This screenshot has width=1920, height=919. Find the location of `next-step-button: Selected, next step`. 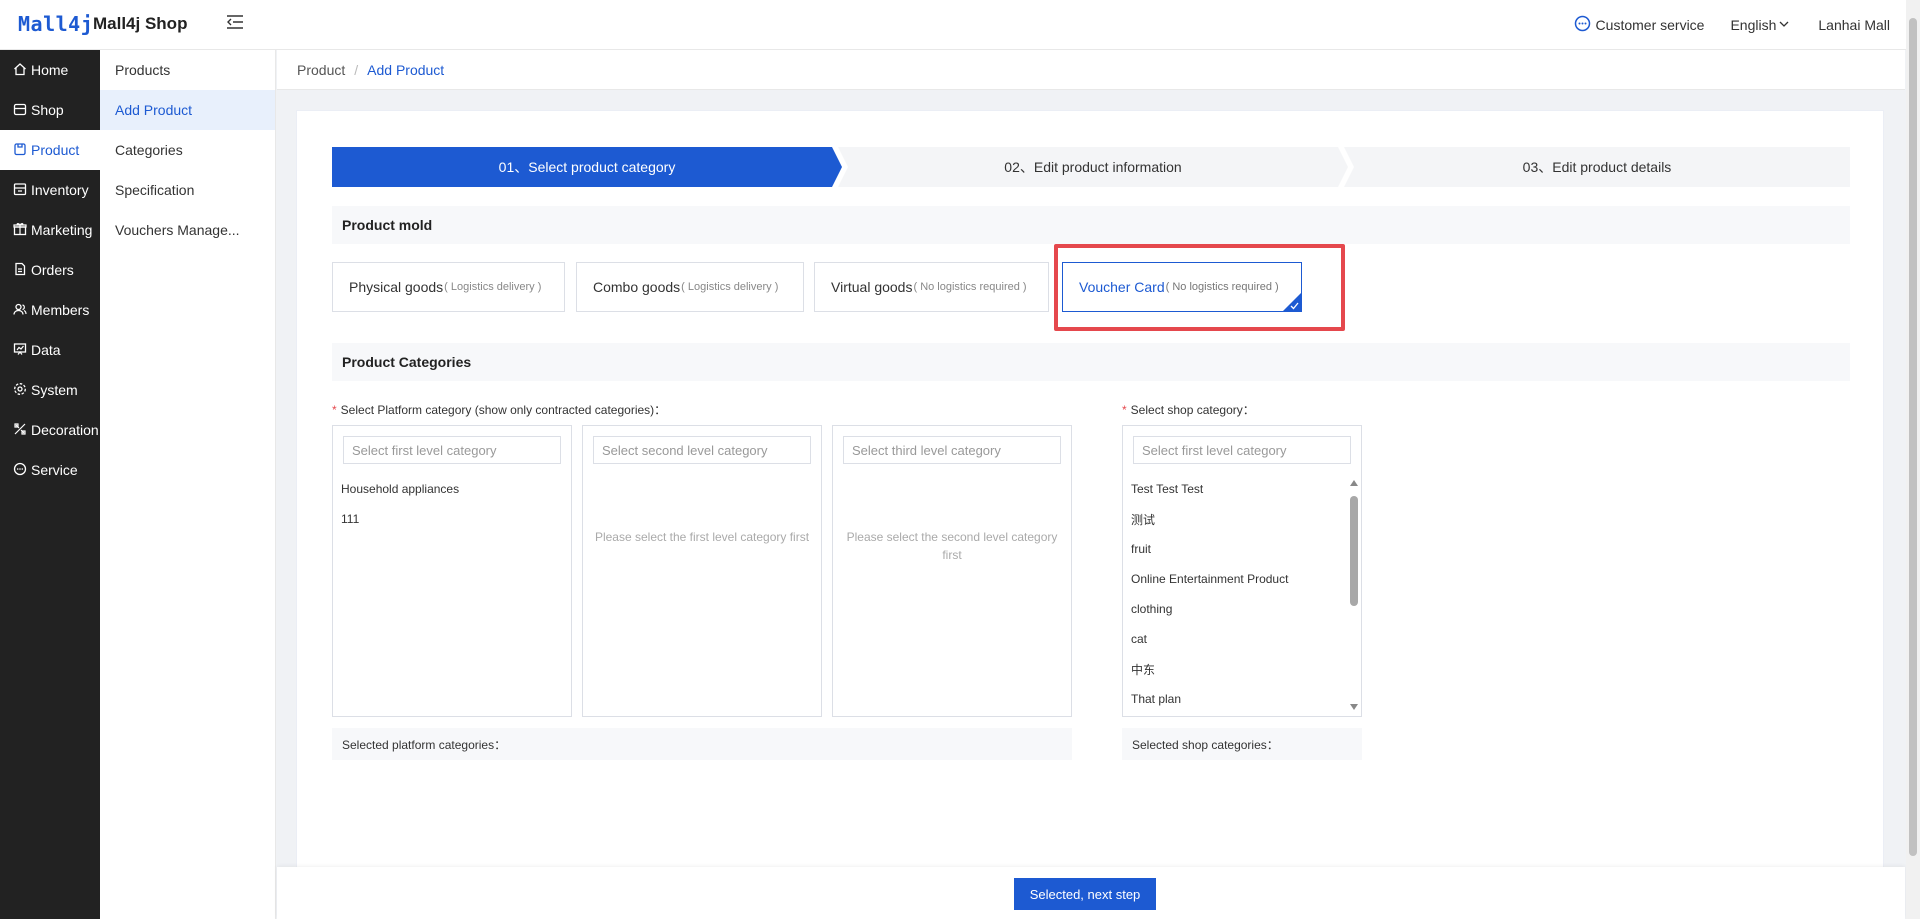

next-step-button: Selected, next step is located at coordinates (1085, 894).